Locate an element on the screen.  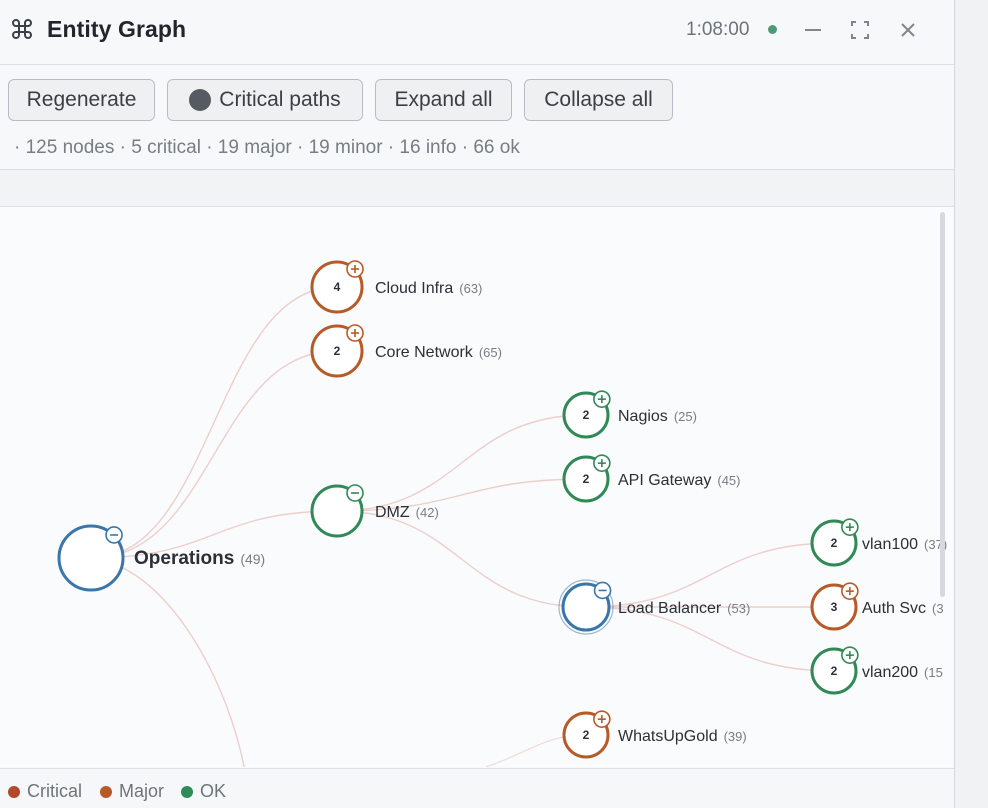
legend-critical-label: Critical is located at coordinates (55, 791).